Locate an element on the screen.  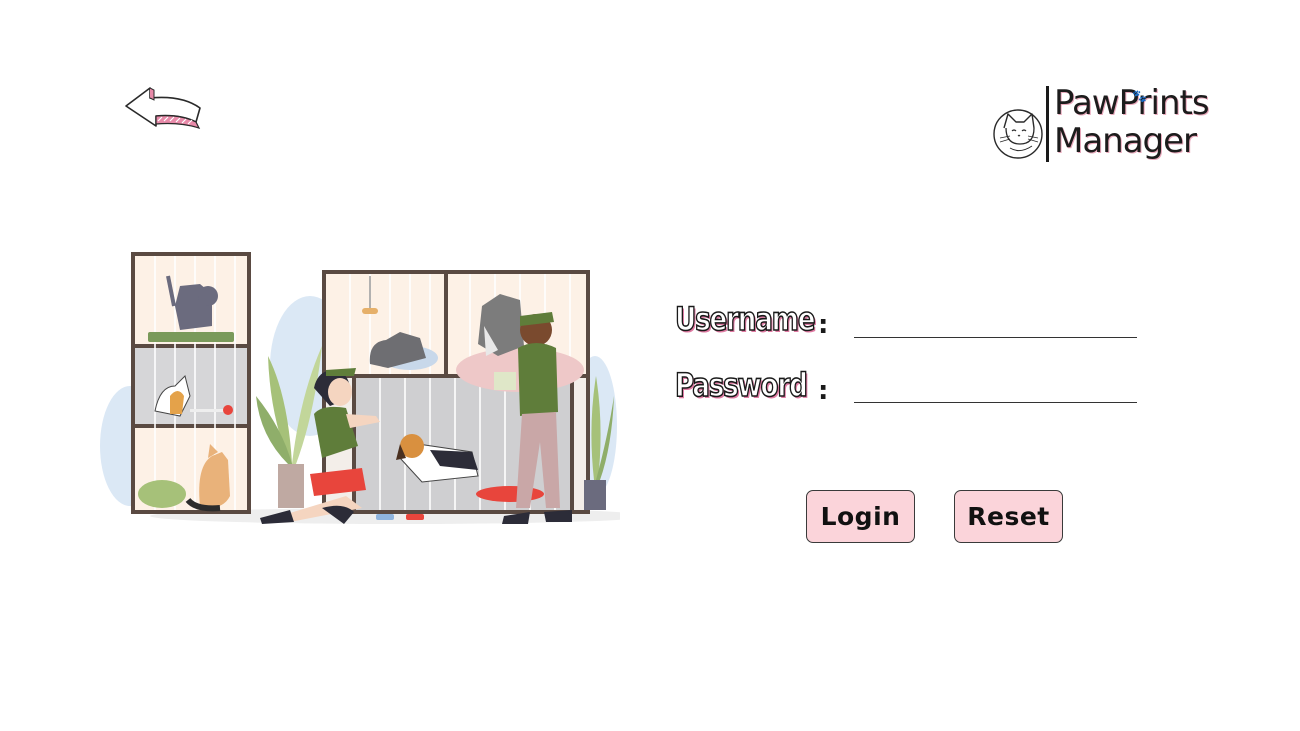
password-colon: : is located at coordinates (823, 391).